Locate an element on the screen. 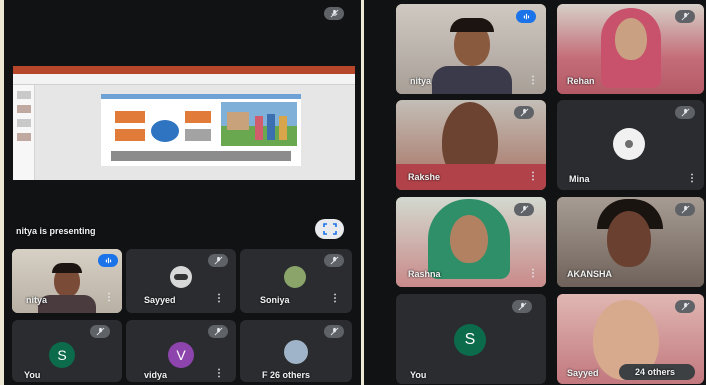 This screenshot has height=385, width=706. others-avatar is located at coordinates (296, 352).